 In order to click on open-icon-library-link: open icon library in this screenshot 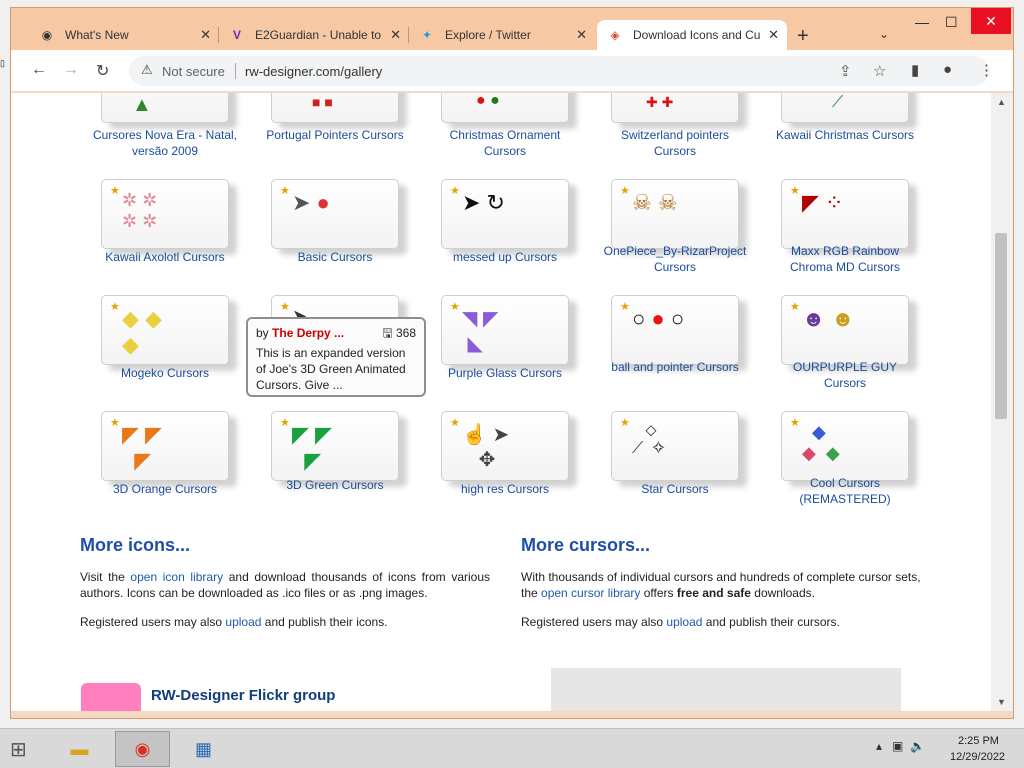, I will do `click(176, 577)`.